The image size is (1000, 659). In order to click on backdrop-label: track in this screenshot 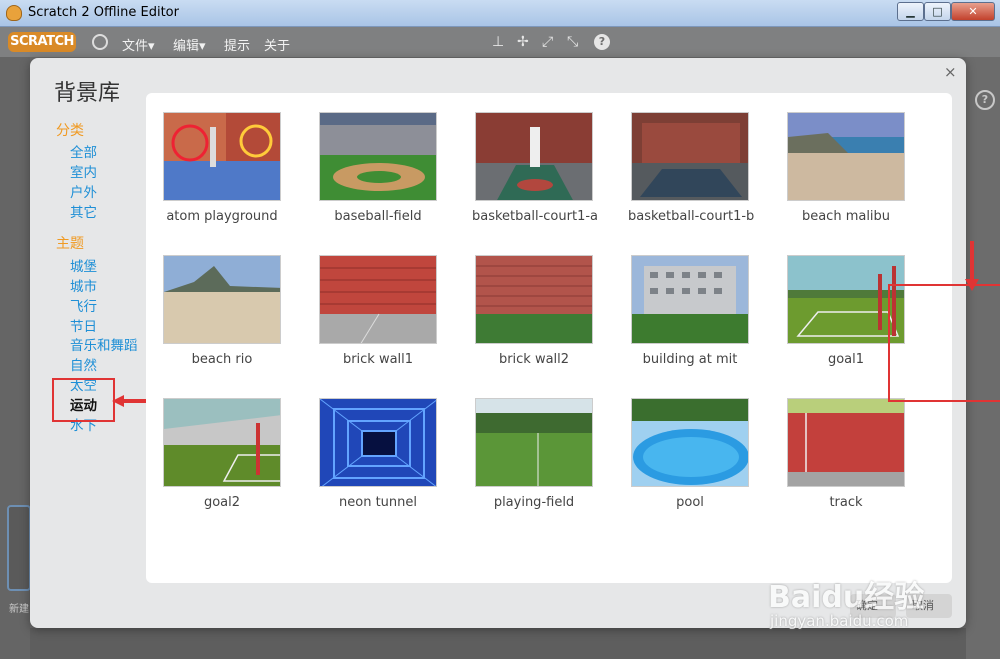, I will do `click(846, 502)`.